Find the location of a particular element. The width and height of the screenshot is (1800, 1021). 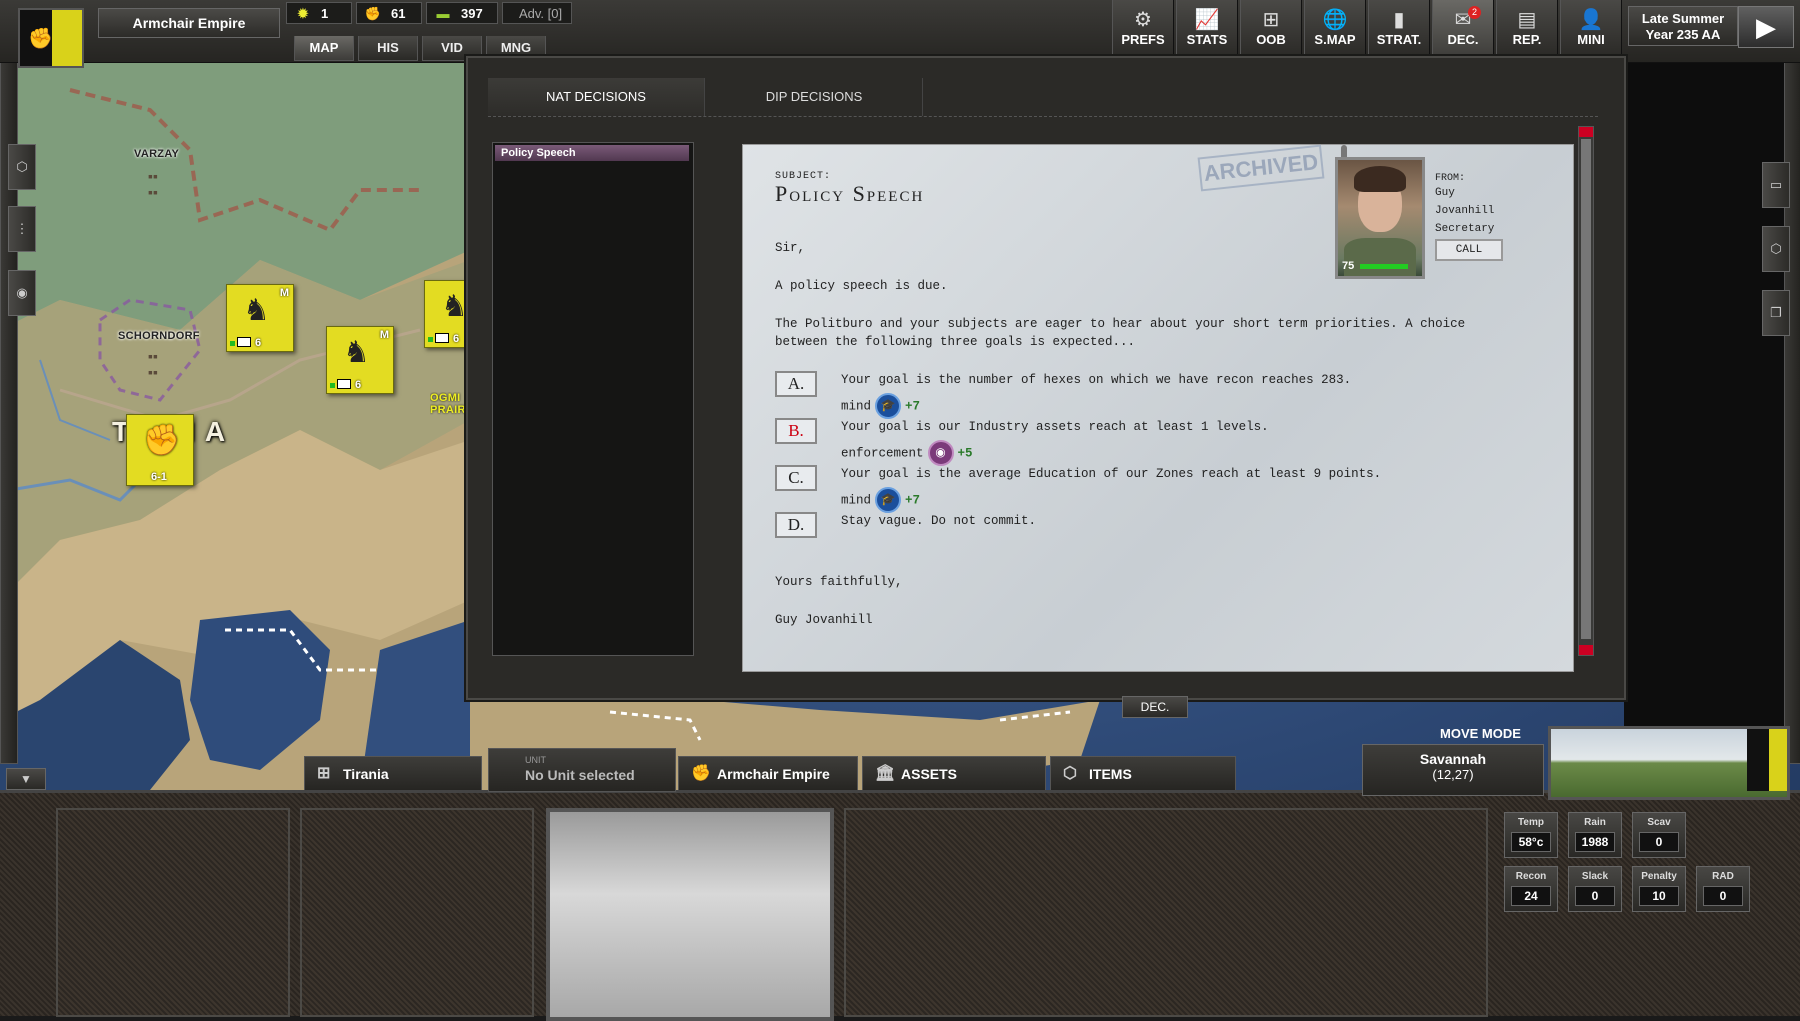

unit-type-letter: M is located at coordinates (384, 335).